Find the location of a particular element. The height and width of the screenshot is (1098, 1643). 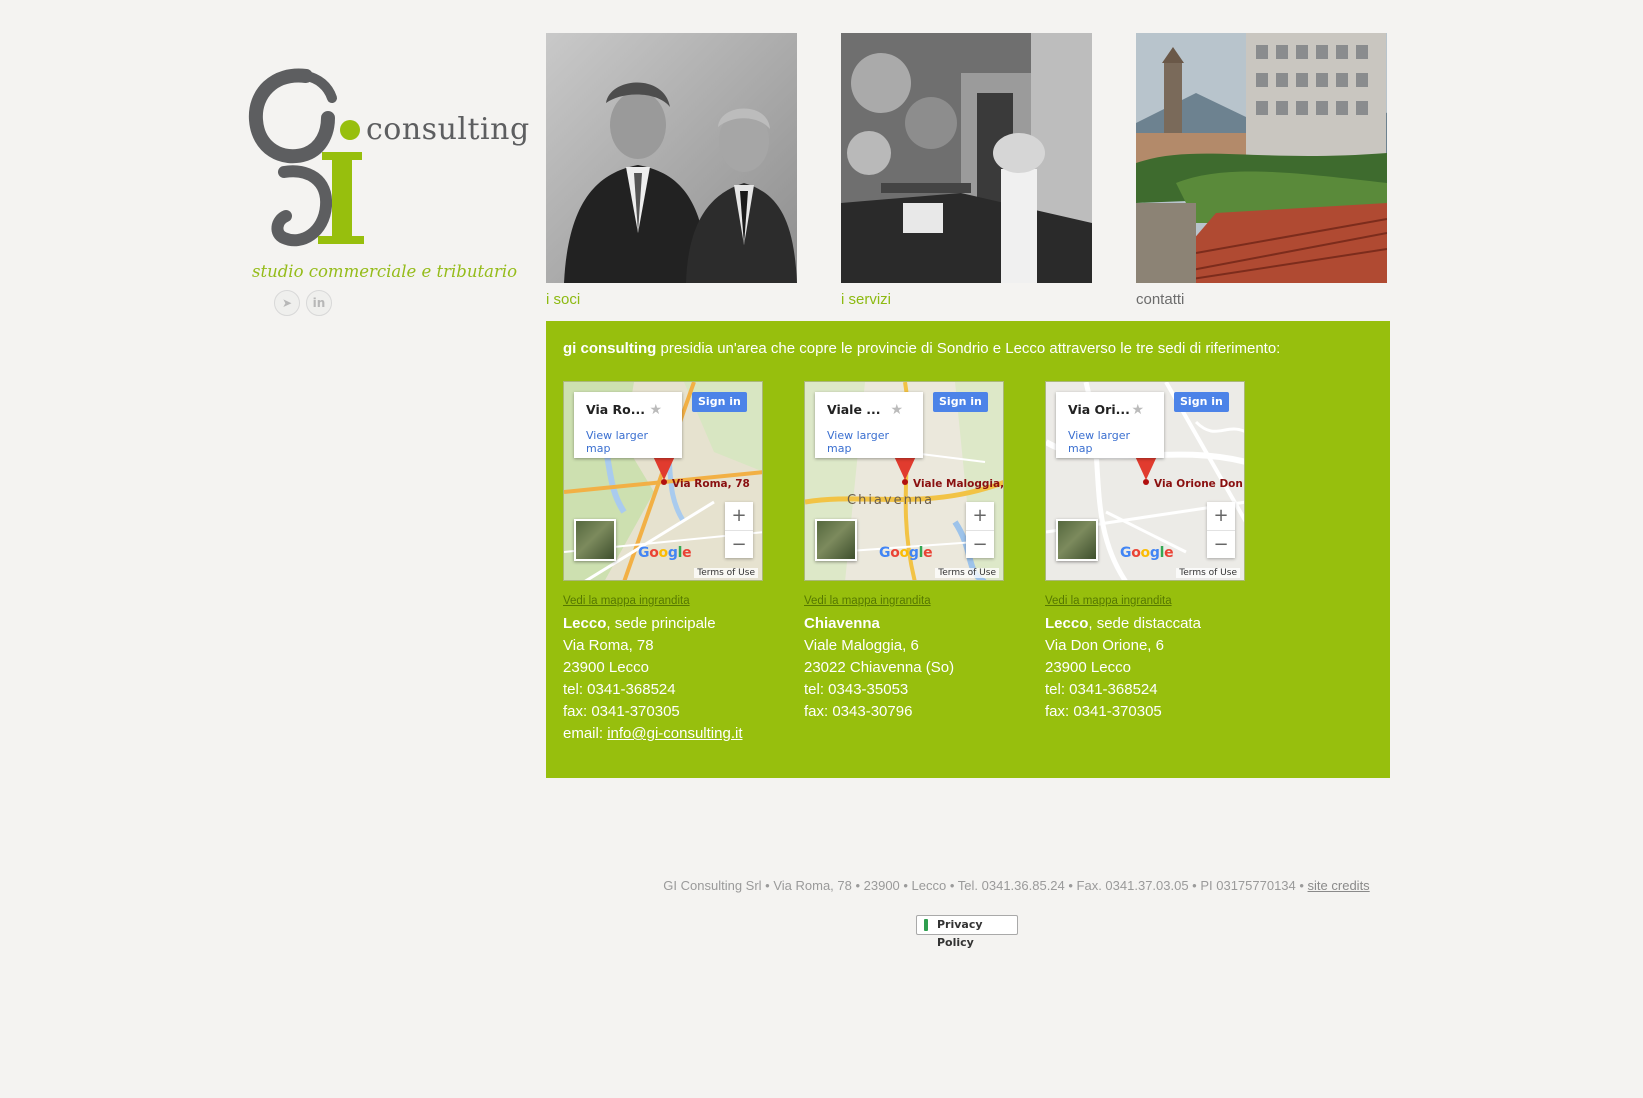

logo-wordmark: consulting is located at coordinates (448, 129).